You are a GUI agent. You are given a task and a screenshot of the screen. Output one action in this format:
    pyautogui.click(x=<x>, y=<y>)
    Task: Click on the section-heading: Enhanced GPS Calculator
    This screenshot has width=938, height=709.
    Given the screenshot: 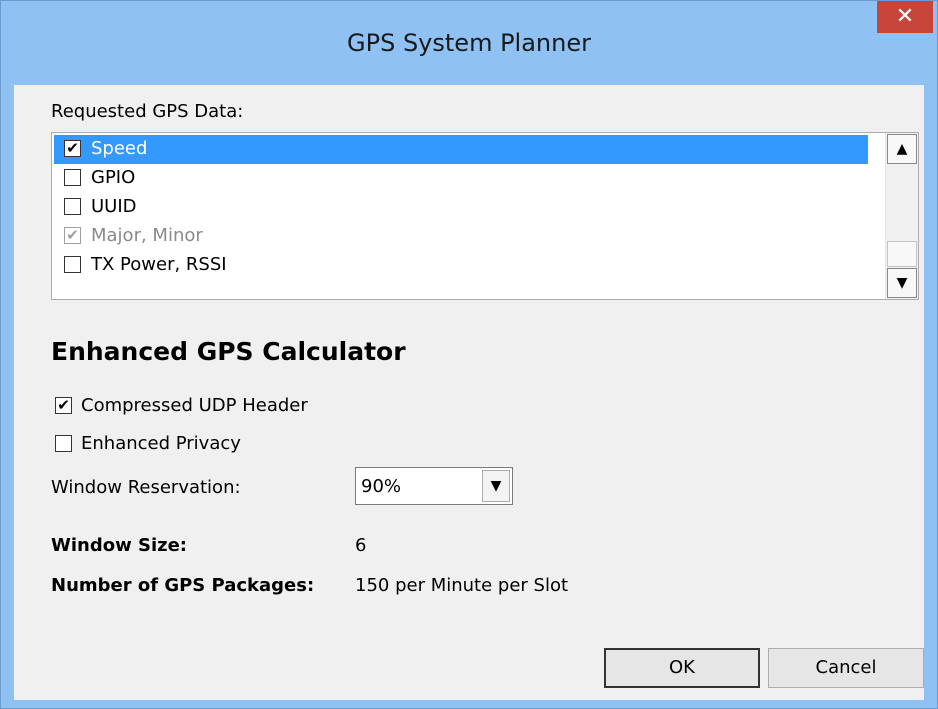 What is the action you would take?
    pyautogui.click(x=228, y=351)
    